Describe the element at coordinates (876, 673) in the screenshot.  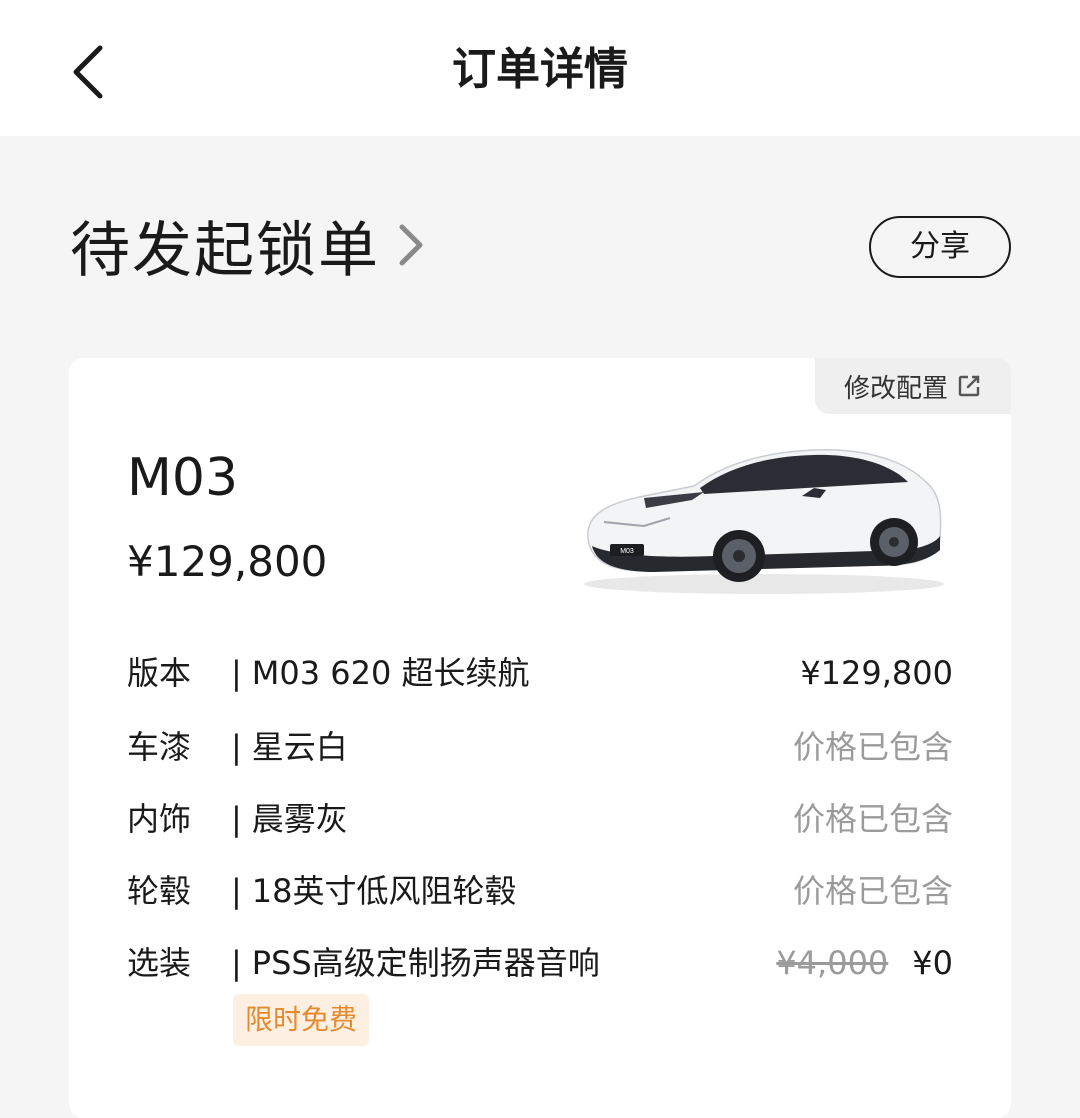
I see `spec-price: ¥129,800` at that location.